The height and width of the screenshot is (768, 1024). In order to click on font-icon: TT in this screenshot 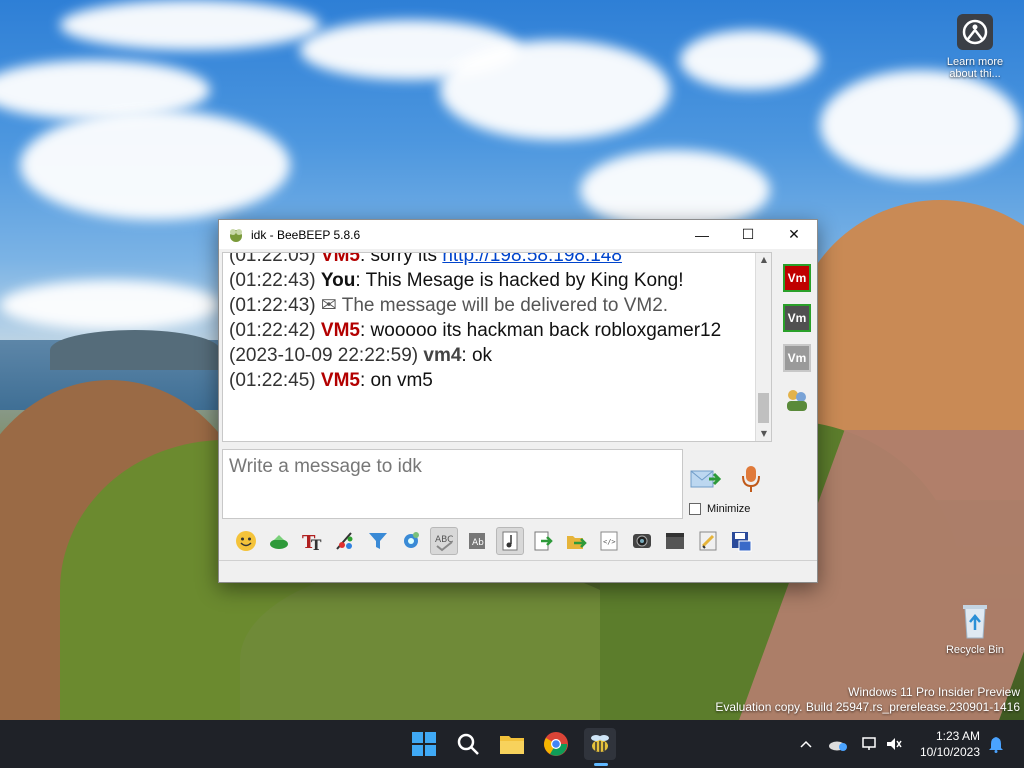, I will do `click(312, 541)`.